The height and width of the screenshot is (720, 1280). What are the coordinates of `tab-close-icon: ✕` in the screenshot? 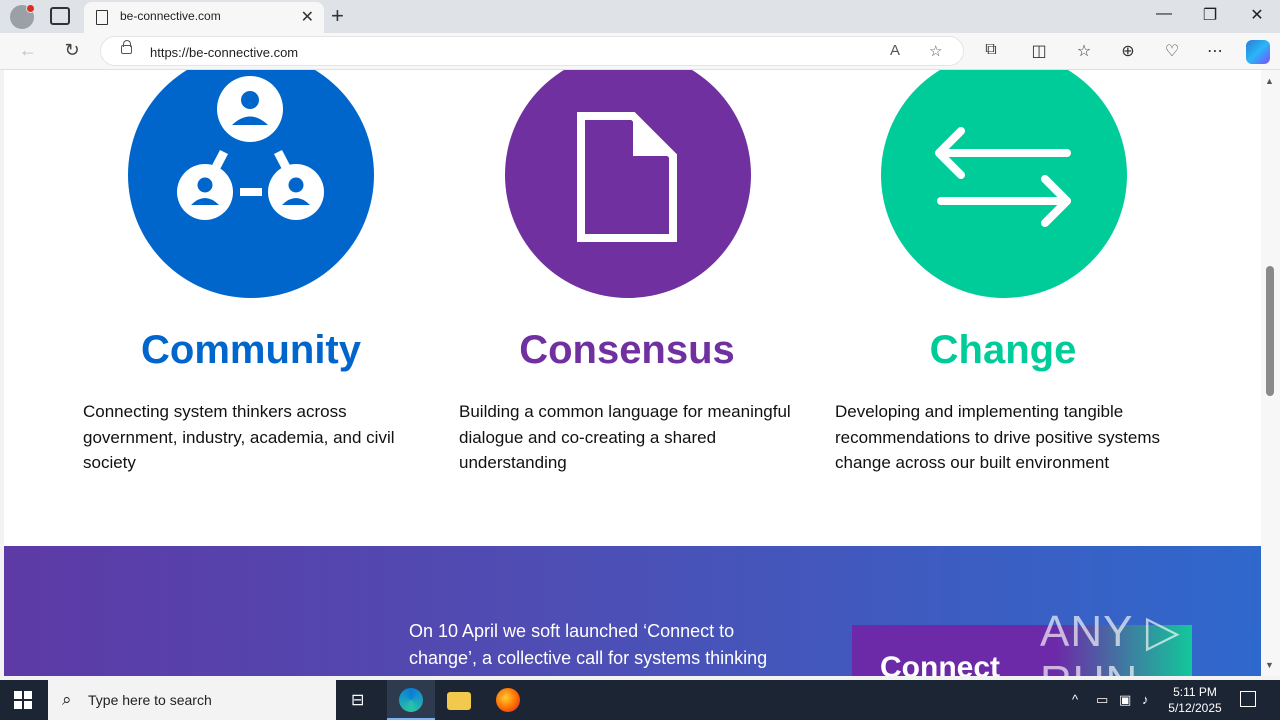 It's located at (307, 17).